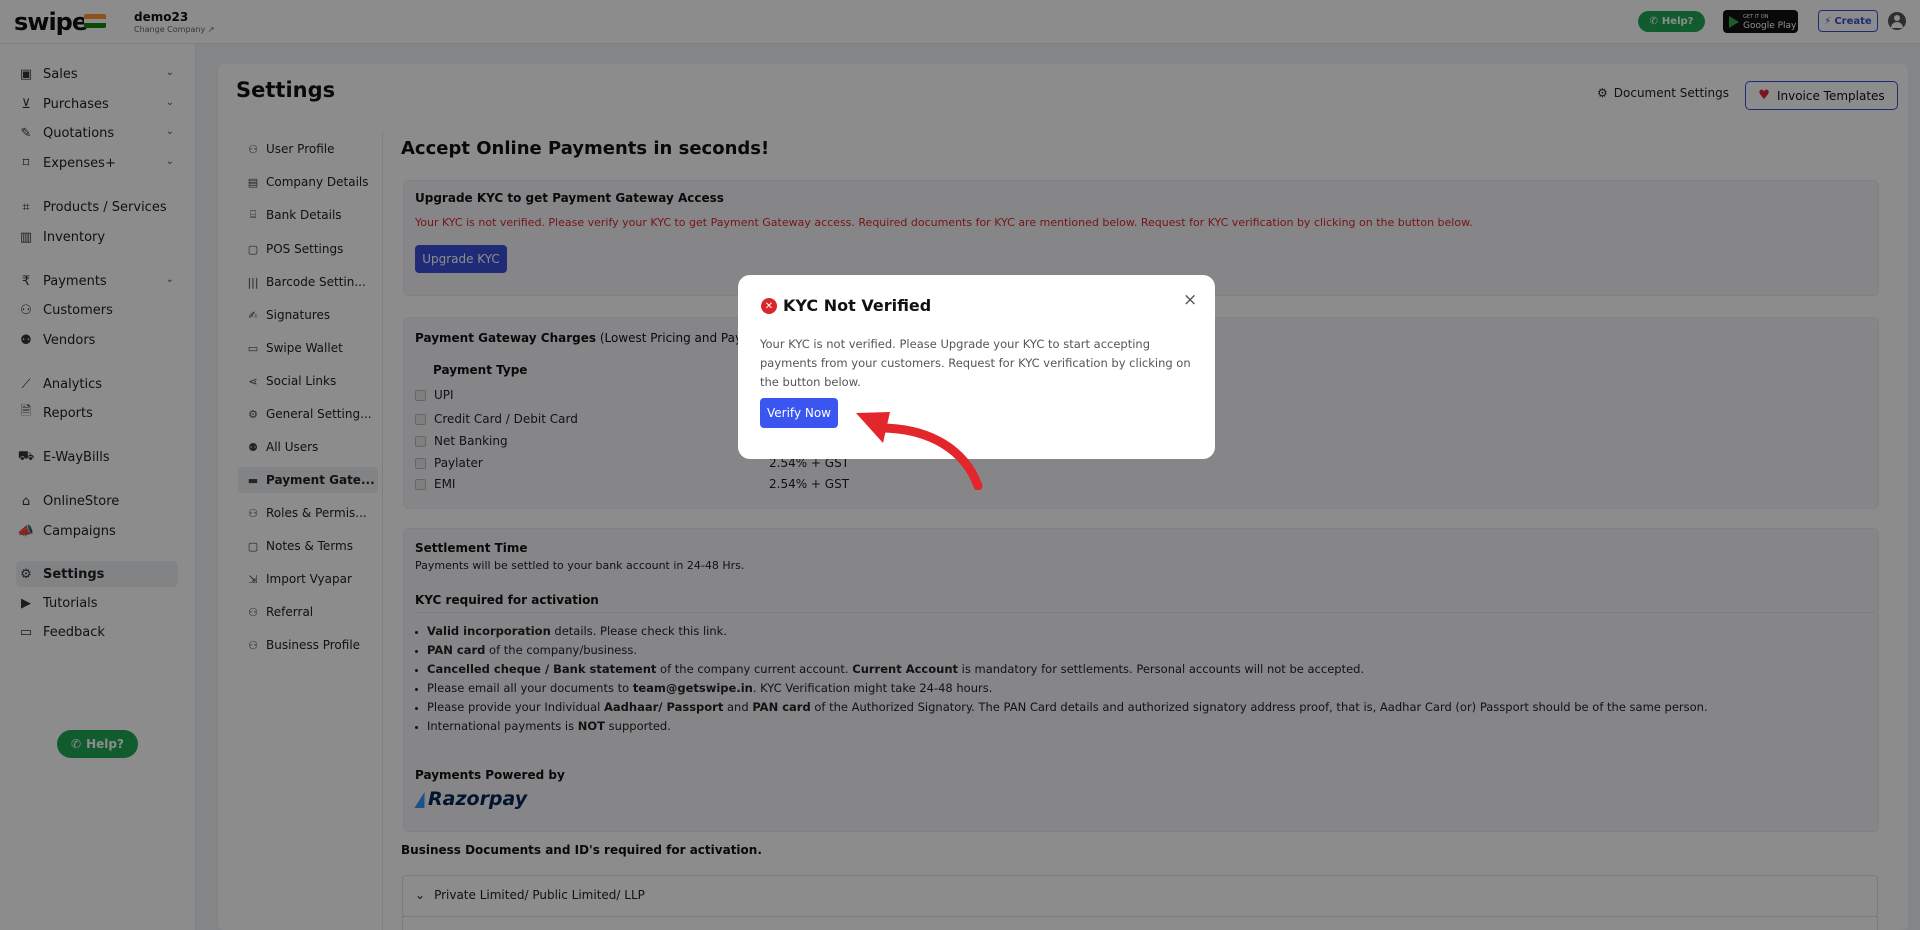 The height and width of the screenshot is (930, 1920). Describe the element at coordinates (919, 451) in the screenshot. I see `annotation-arrow-icon` at that location.